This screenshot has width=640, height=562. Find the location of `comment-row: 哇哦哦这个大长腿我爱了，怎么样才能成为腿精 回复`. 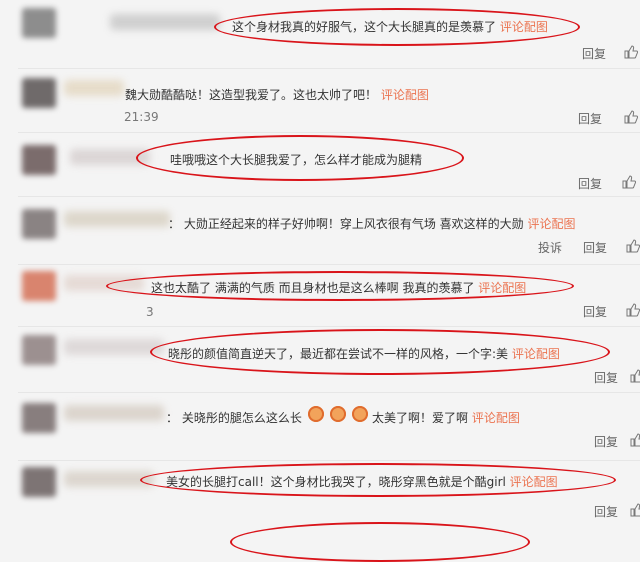

comment-row: 哇哦哦这个大长腿我爱了，怎么样才能成为腿精 回复 is located at coordinates (320, 164).